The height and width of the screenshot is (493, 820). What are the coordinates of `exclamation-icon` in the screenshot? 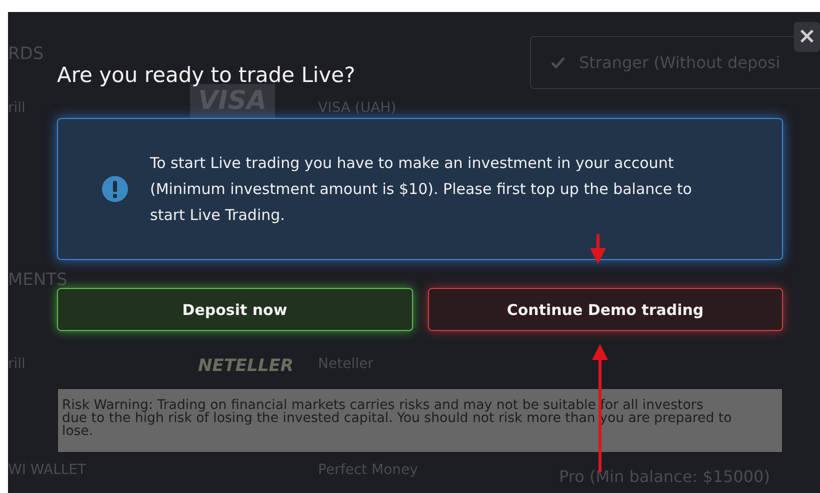 It's located at (115, 189).